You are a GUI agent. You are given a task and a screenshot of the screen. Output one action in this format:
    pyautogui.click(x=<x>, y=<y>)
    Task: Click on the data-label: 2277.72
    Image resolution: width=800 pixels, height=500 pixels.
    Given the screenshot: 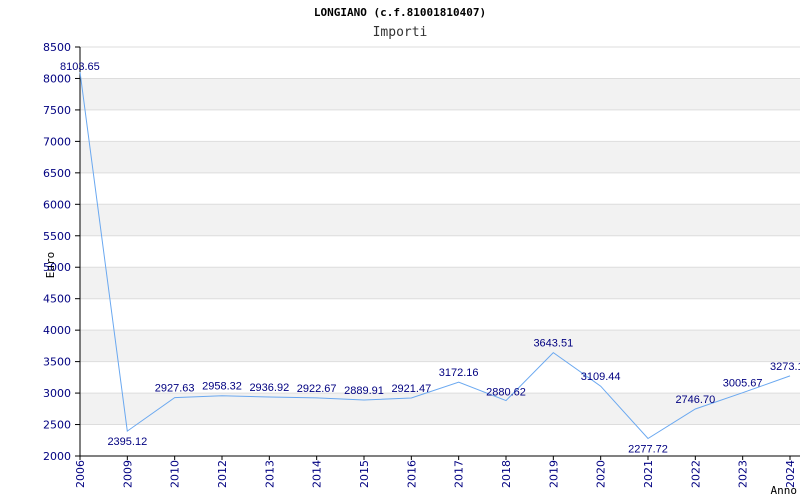 What is the action you would take?
    pyautogui.click(x=648, y=450)
    